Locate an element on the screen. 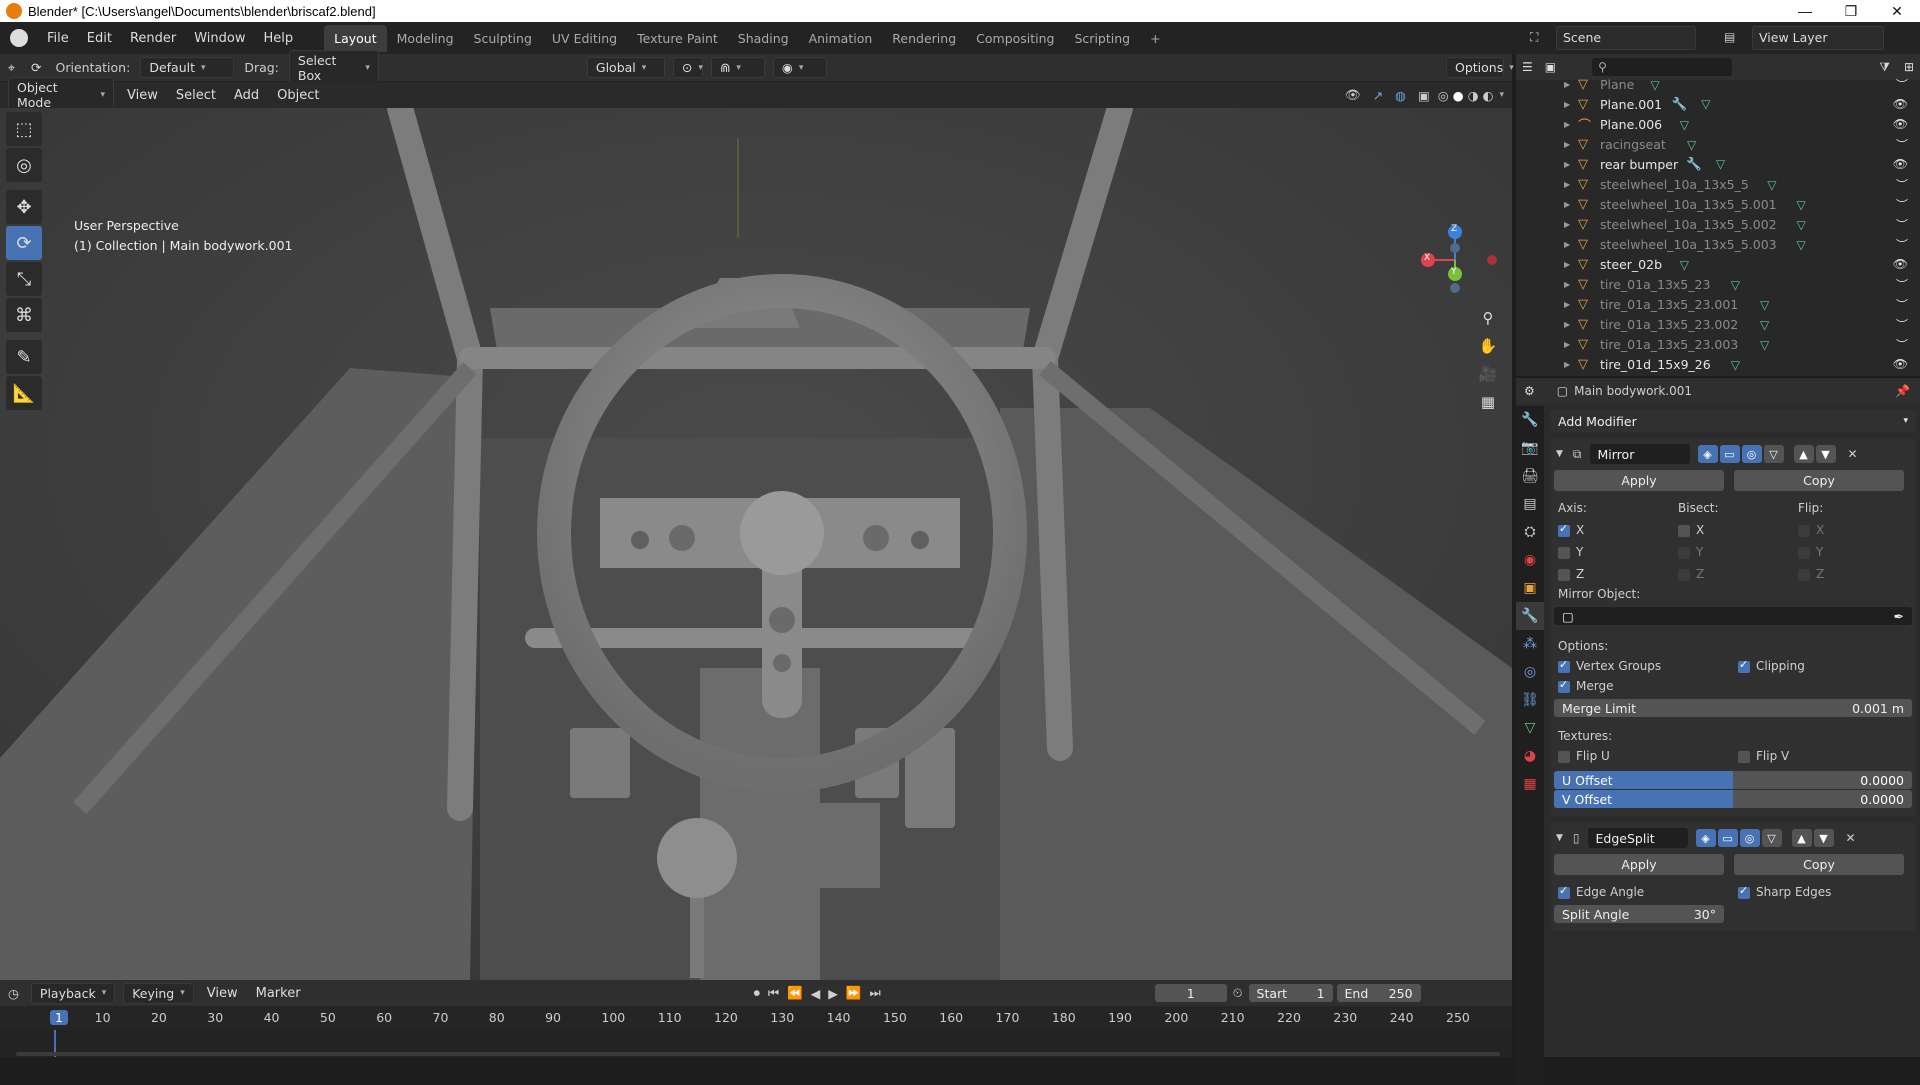 This screenshot has width=1920, height=1085. physics-tab-icon: ◎ is located at coordinates (1530, 672).